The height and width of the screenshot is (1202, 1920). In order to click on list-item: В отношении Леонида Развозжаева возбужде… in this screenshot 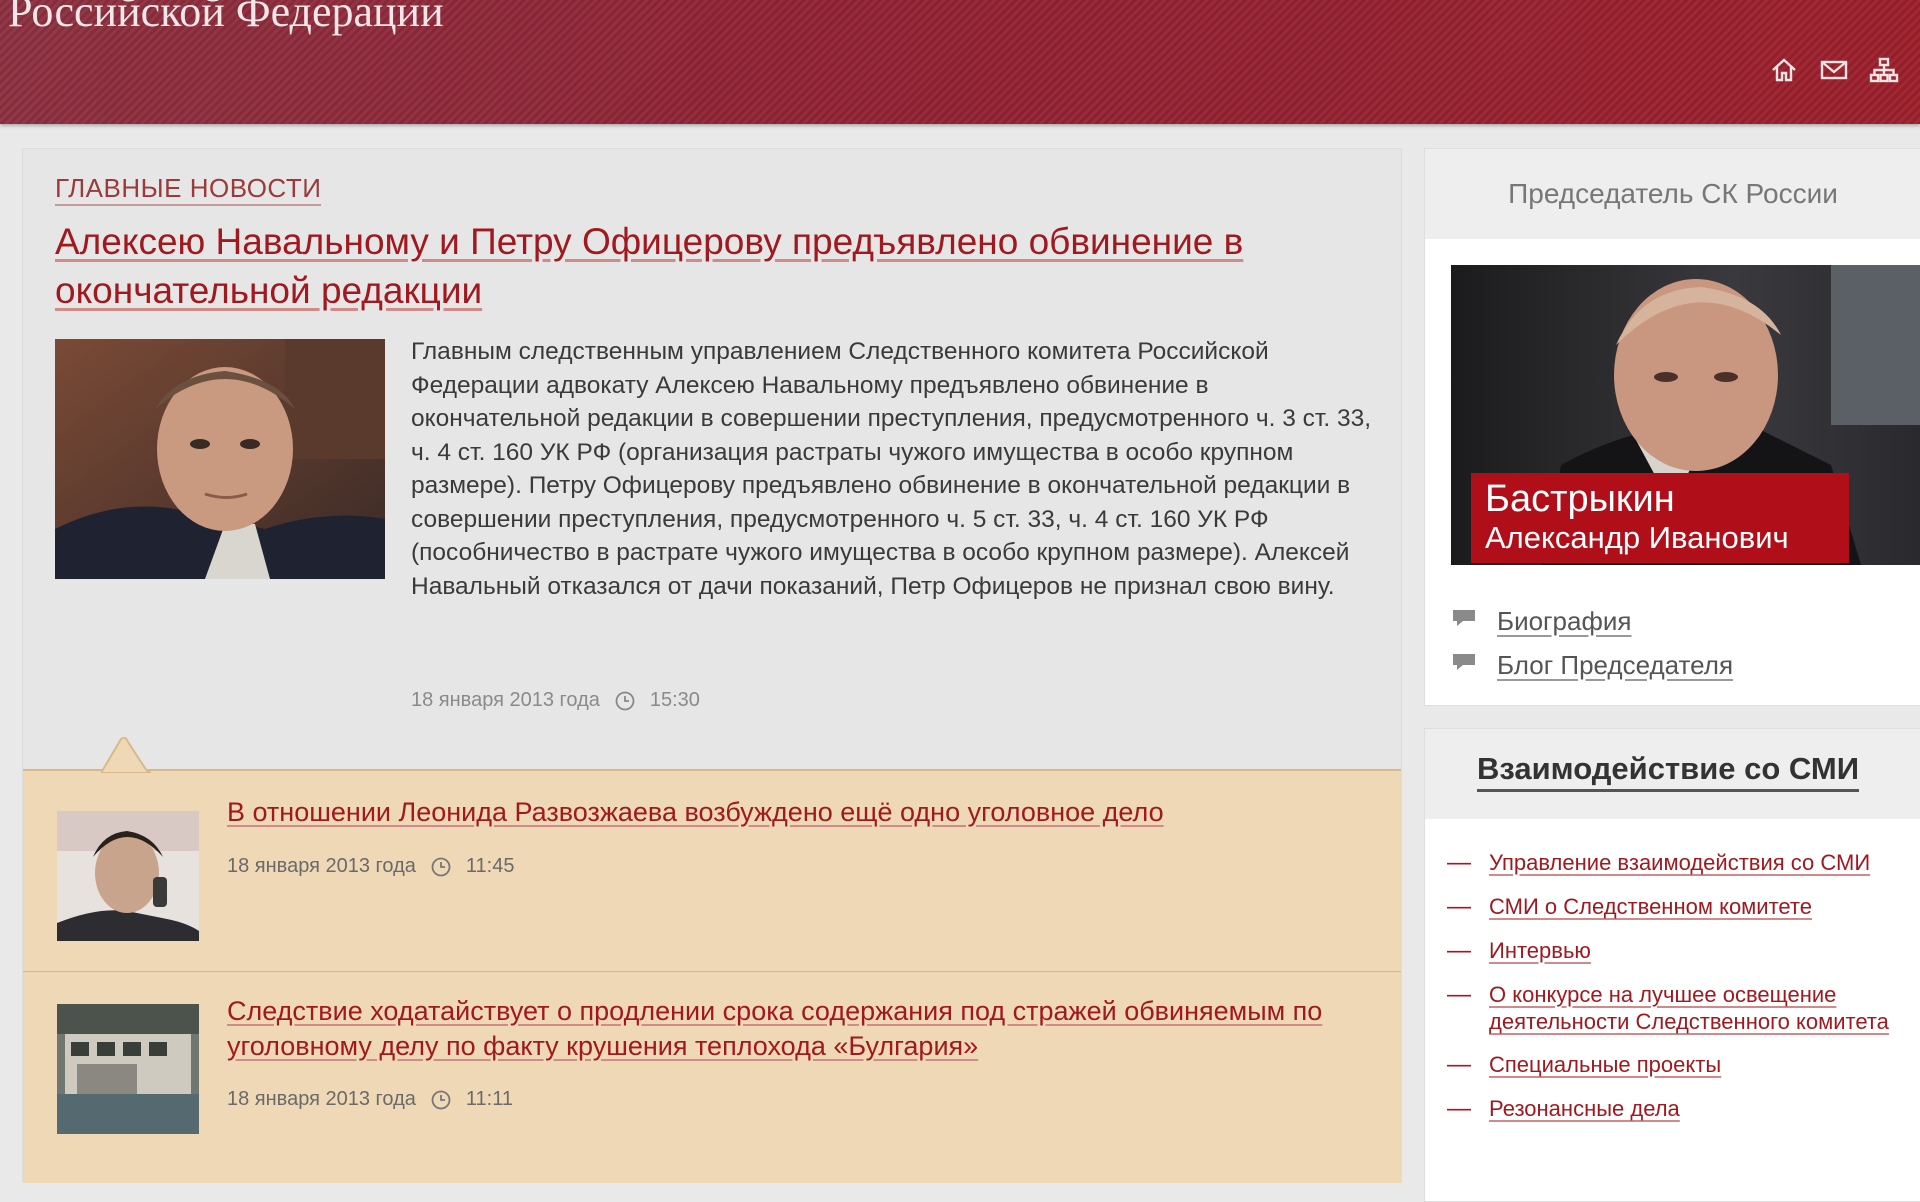, I will do `click(712, 871)`.